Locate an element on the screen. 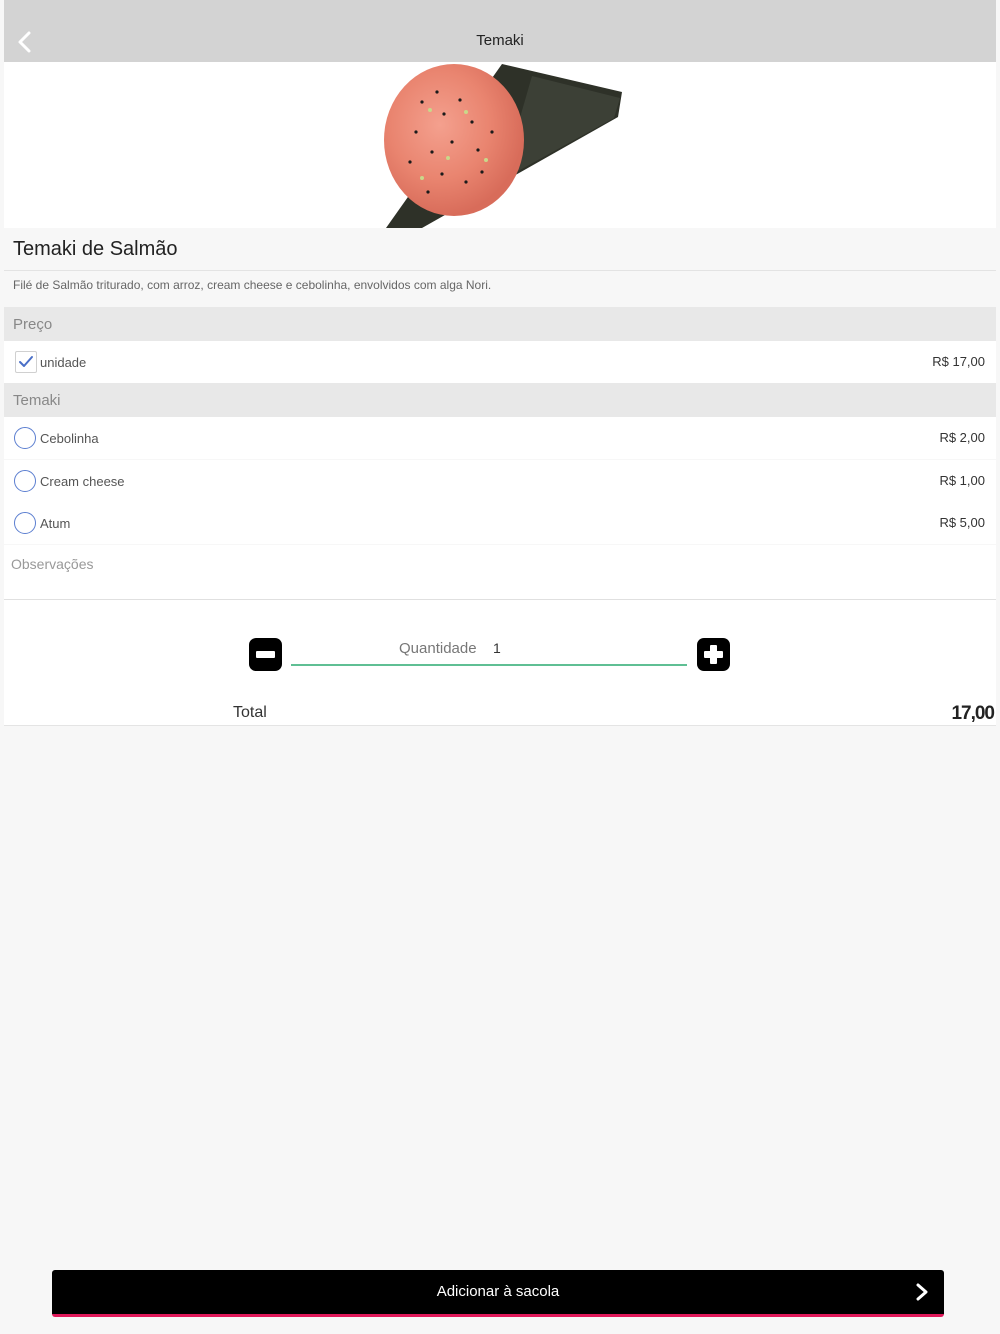 This screenshot has width=1000, height=1334. option-price: R$ 2,00 is located at coordinates (962, 437).